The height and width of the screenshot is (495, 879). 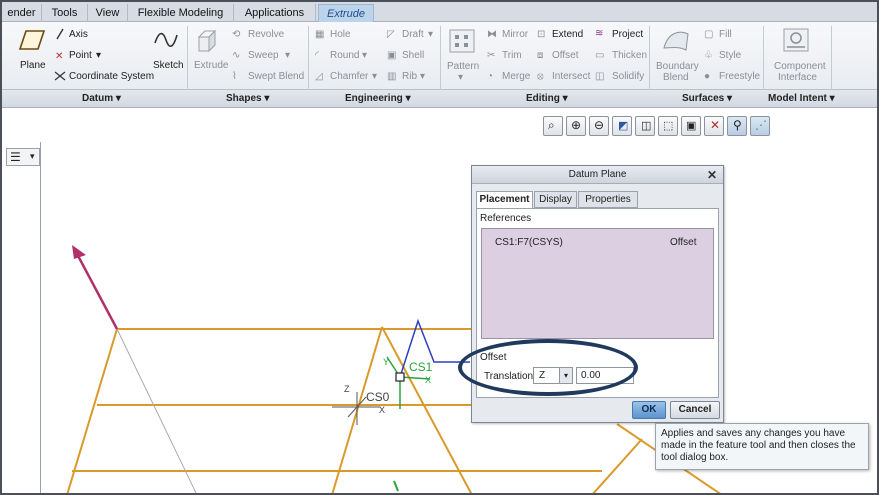 What do you see at coordinates (462, 41) in the screenshot?
I see `pattern-icon` at bounding box center [462, 41].